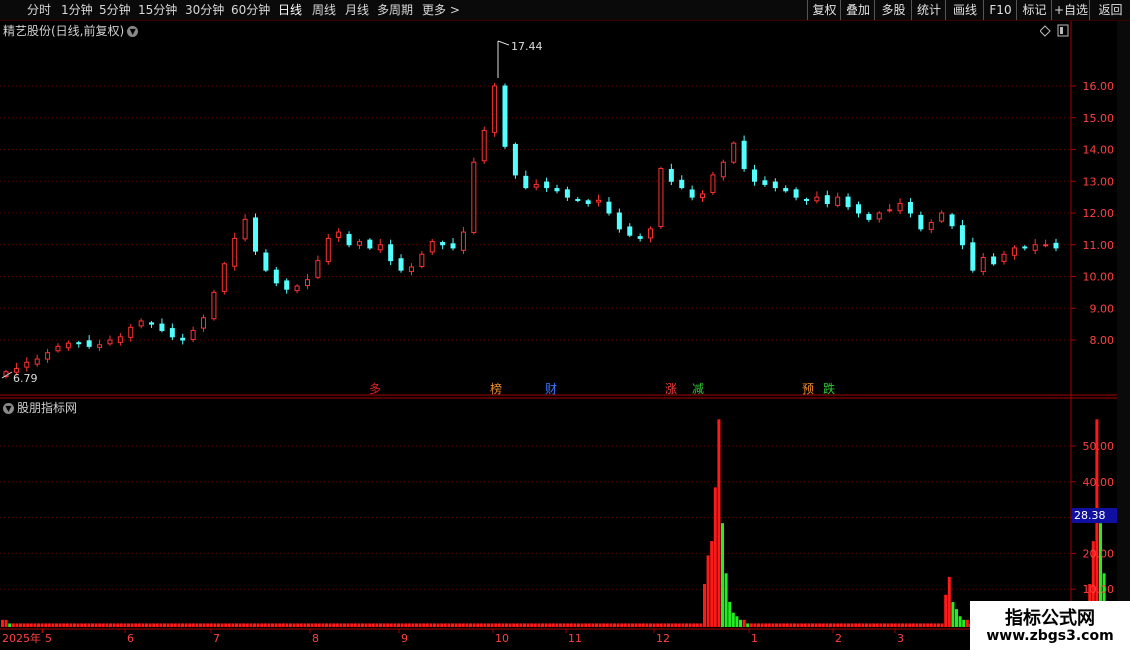 This screenshot has height=650, width=1130. Describe the element at coordinates (77, 10) in the screenshot. I see `period-tab-1: 1分钟` at that location.